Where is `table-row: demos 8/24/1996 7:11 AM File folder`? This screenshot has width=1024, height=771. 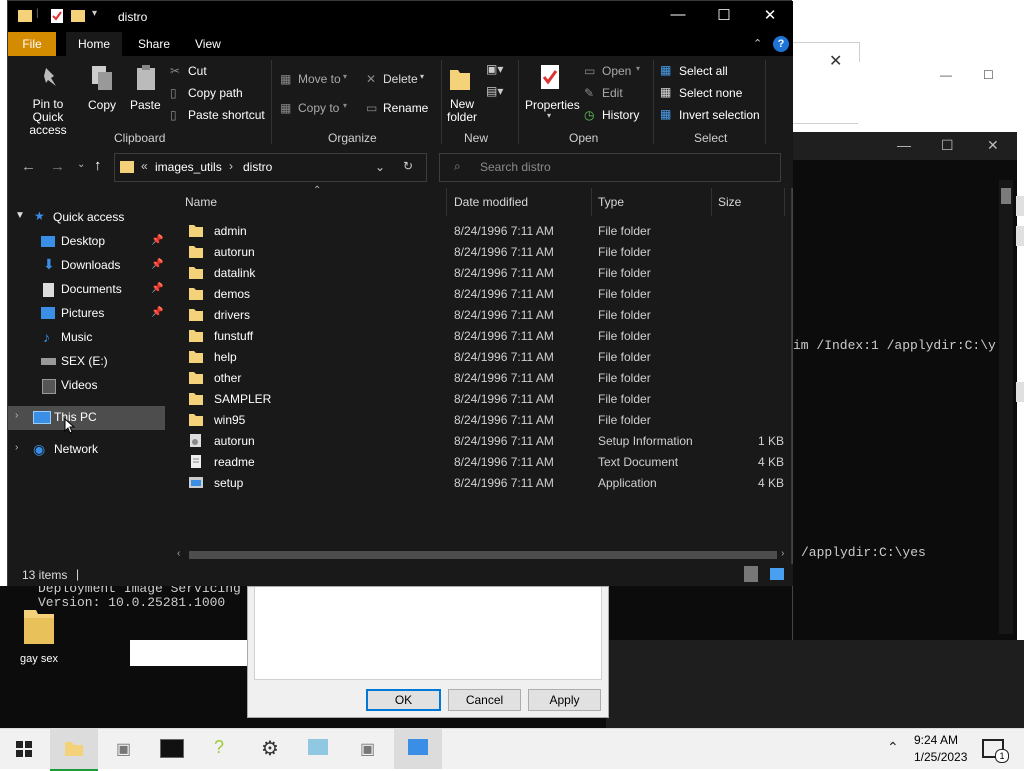
table-row: demos 8/24/1996 7:11 AM File folder is located at coordinates (481, 294).